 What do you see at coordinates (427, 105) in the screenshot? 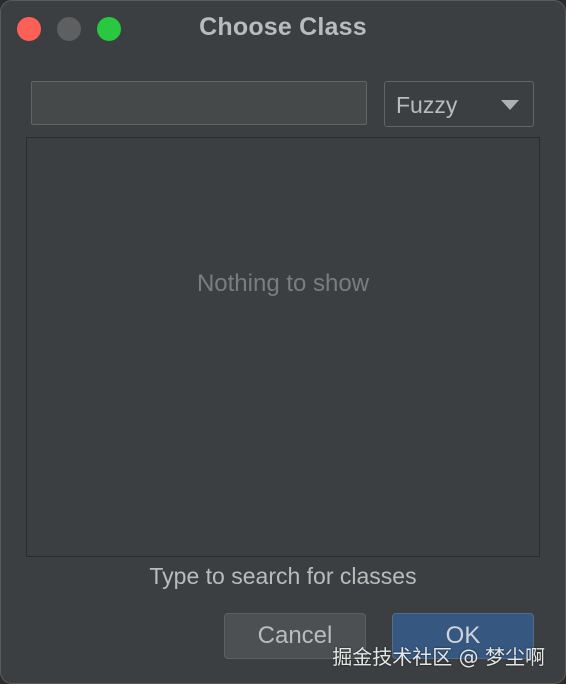
I see `match-mode-value: Fuzzy` at bounding box center [427, 105].